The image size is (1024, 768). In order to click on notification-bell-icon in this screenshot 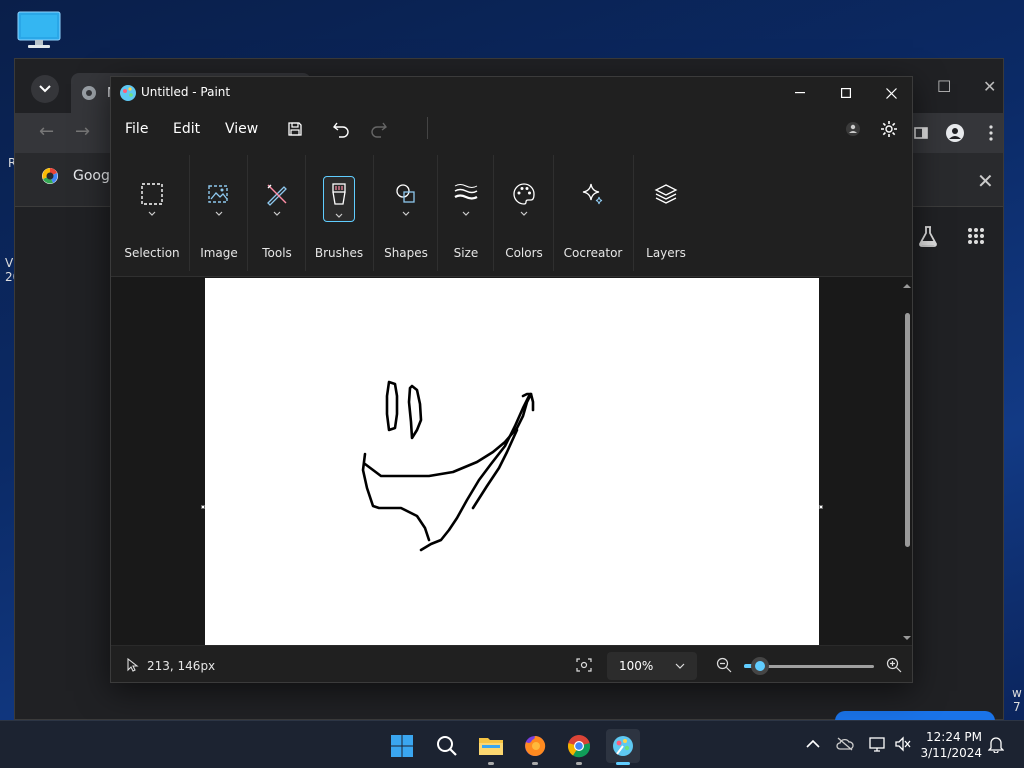, I will do `click(996, 744)`.